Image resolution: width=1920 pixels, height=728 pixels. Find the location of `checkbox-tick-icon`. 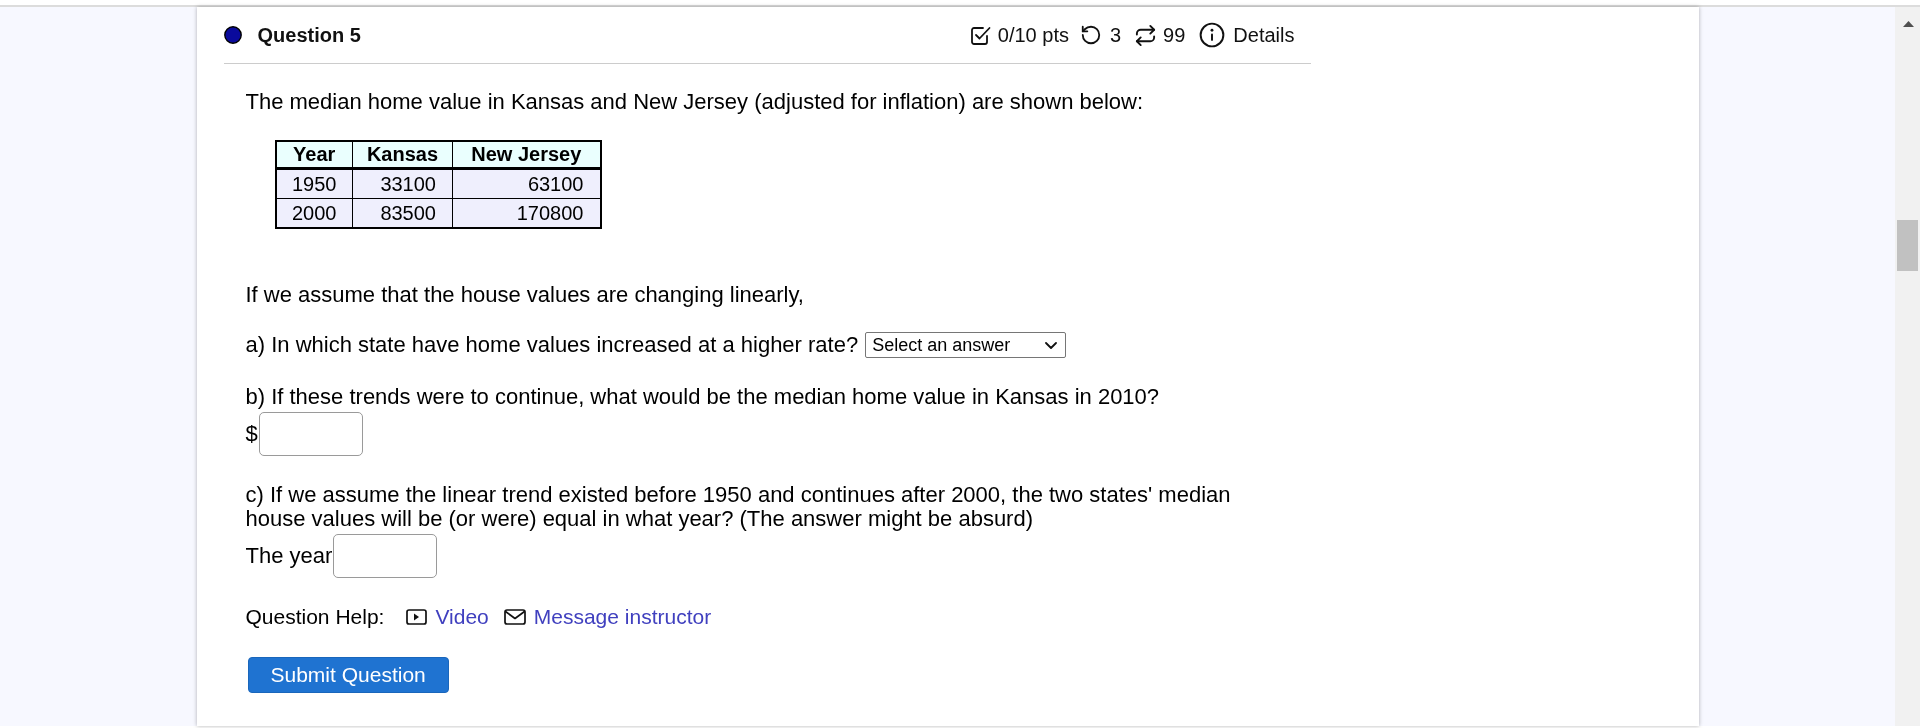

checkbox-tick-icon is located at coordinates (980, 35).